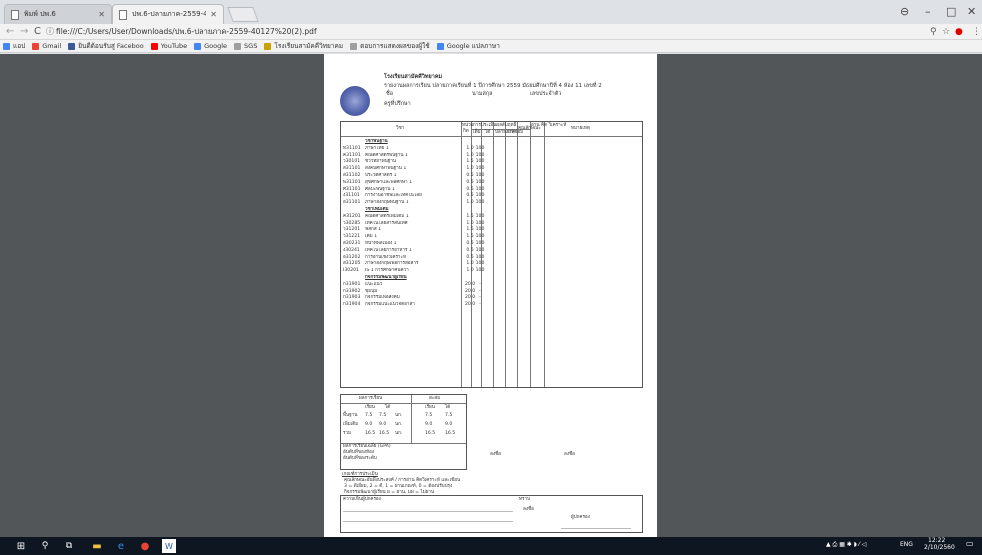 The width and height of the screenshot is (982, 555). I want to click on edge-icon: e, so click(121, 546).